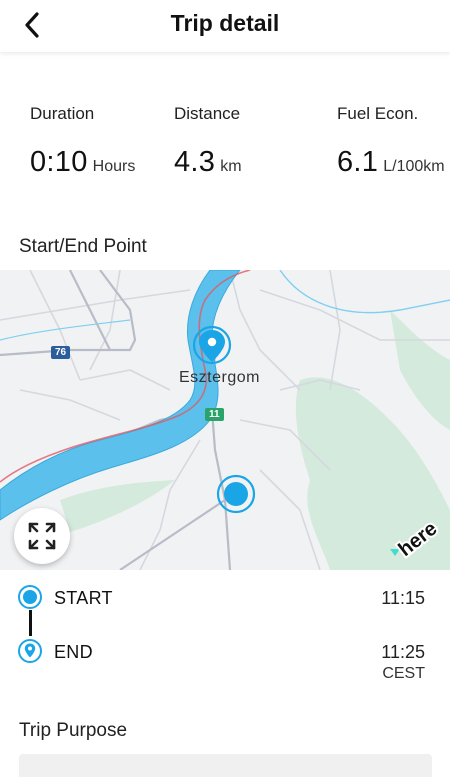 The height and width of the screenshot is (777, 450). Describe the element at coordinates (414, 166) in the screenshot. I see `fuel-economy-unit: L/100km` at that location.